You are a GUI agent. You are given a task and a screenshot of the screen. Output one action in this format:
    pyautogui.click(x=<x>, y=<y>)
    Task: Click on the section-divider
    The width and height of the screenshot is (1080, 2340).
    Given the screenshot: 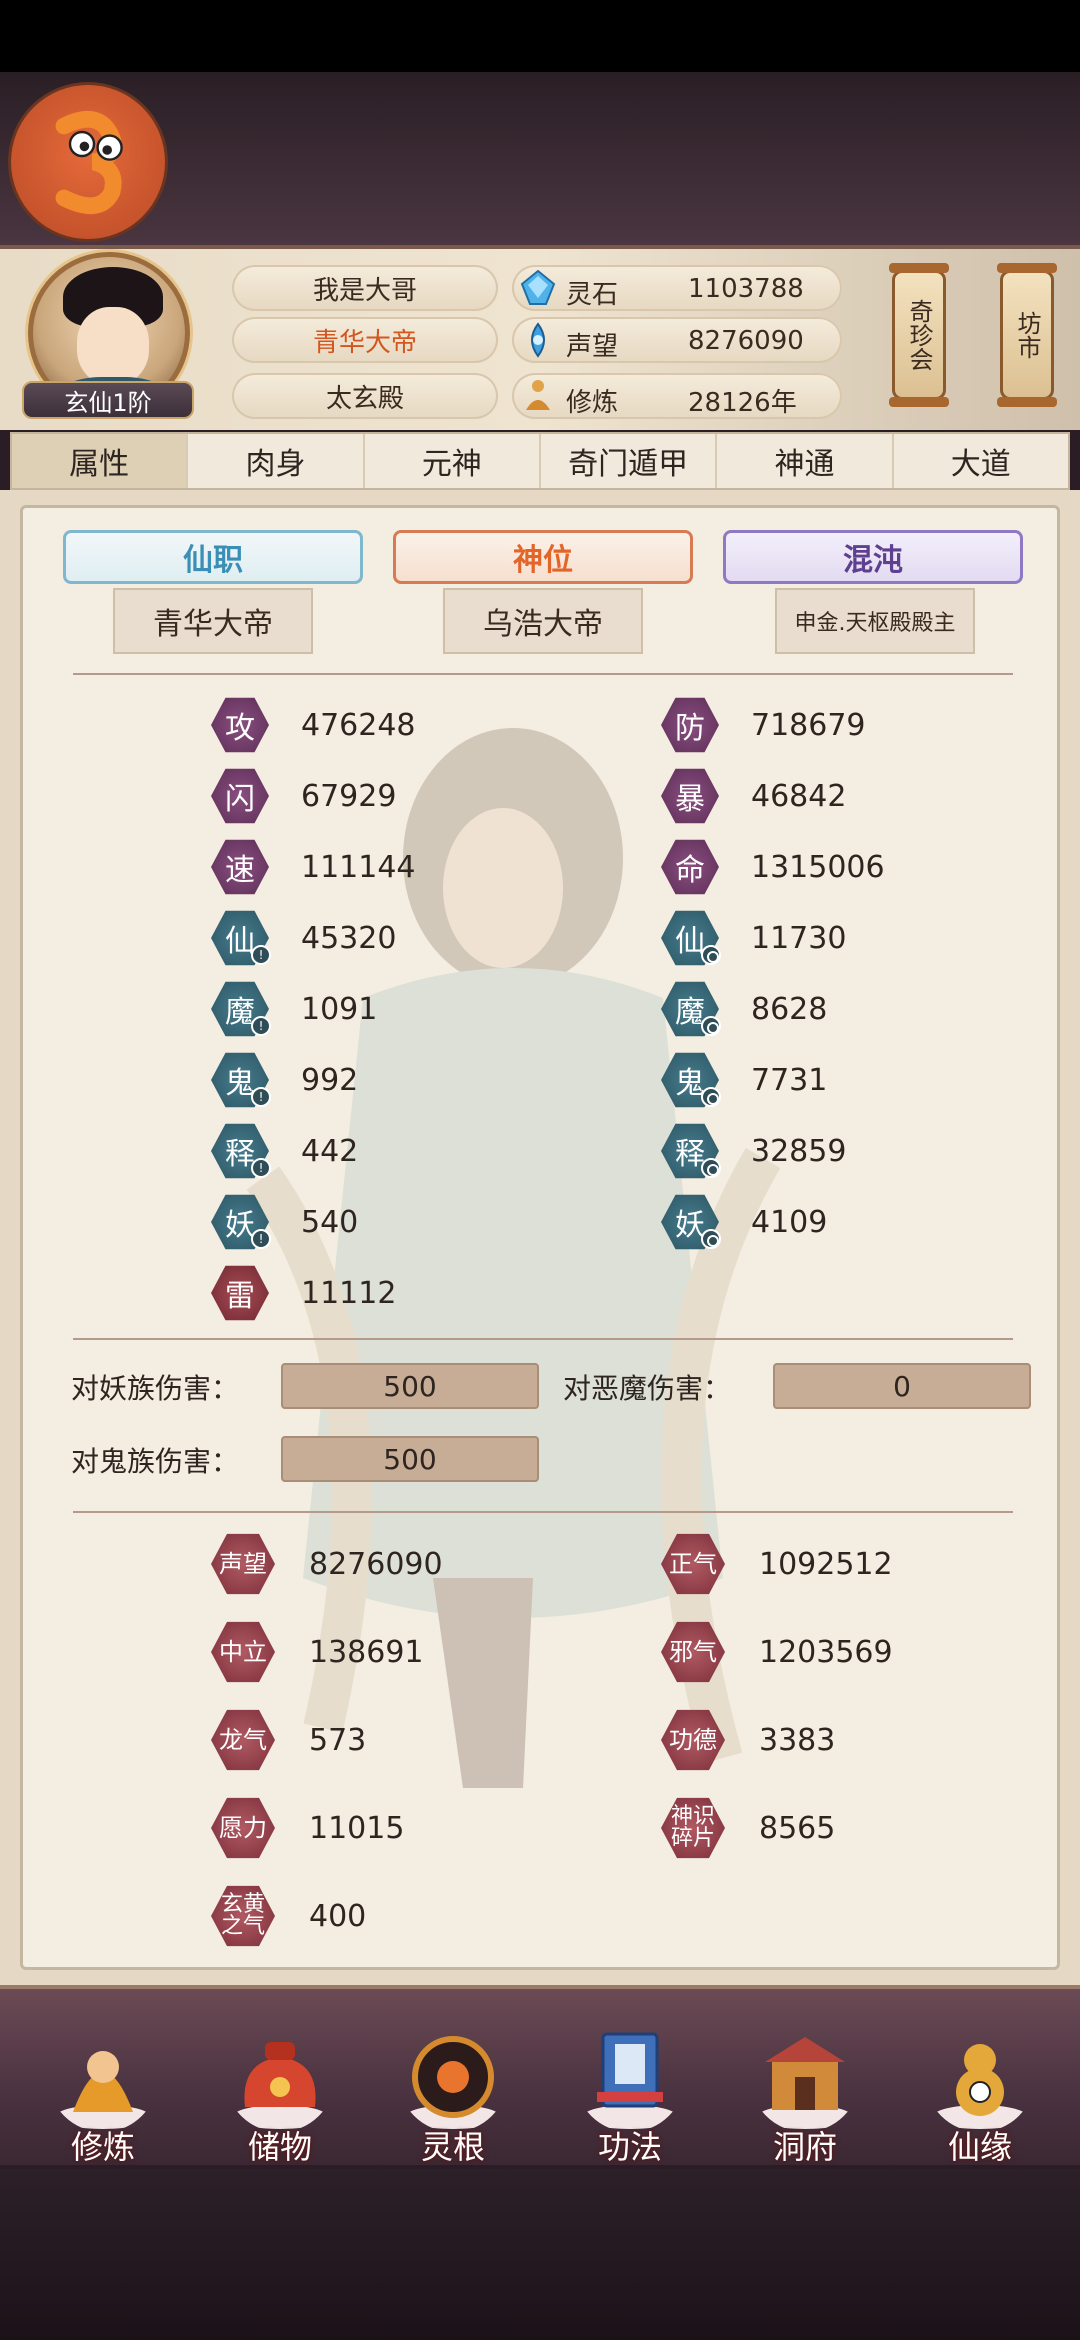 What is the action you would take?
    pyautogui.click(x=543, y=1512)
    